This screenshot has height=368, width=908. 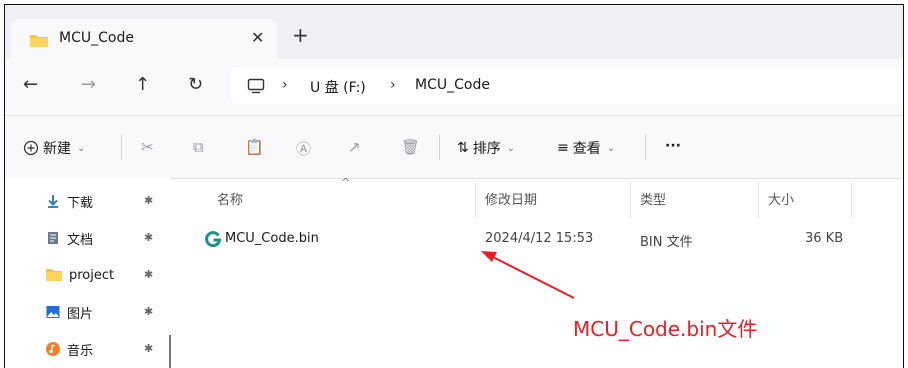 What do you see at coordinates (142, 85) in the screenshot?
I see `up-button: ↑` at bounding box center [142, 85].